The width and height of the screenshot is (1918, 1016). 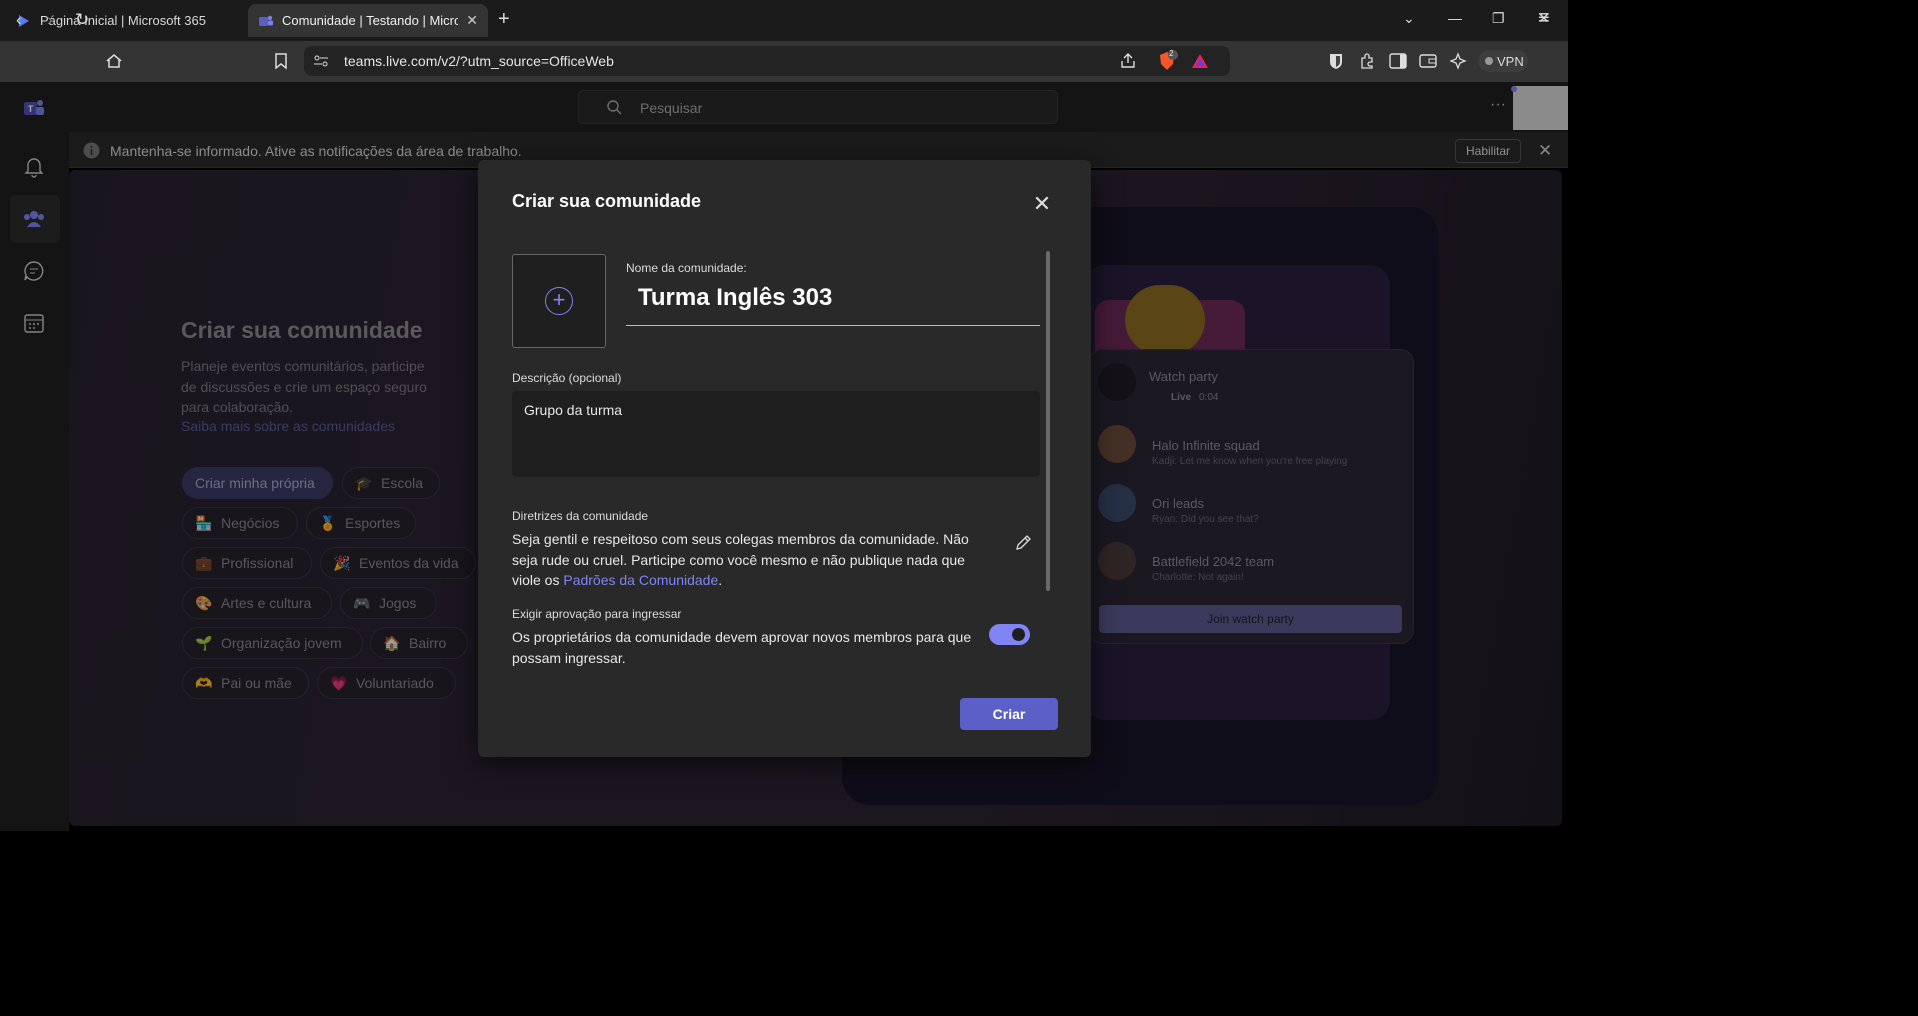 I want to click on teams-icon, so click(x=266, y=20).